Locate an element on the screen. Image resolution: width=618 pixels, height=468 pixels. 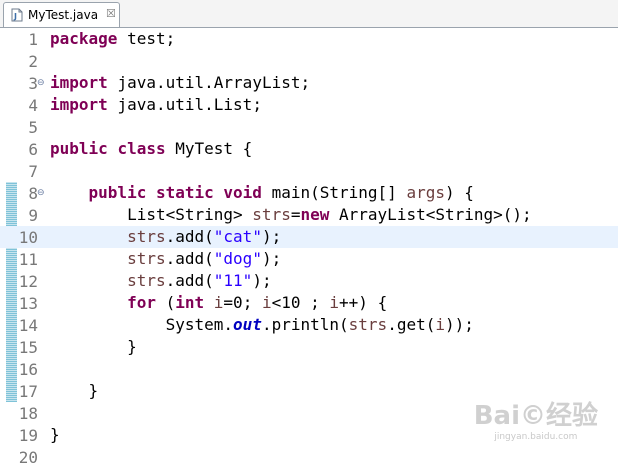
code-text: import java.util.ArrayList; is located at coordinates (180, 82).